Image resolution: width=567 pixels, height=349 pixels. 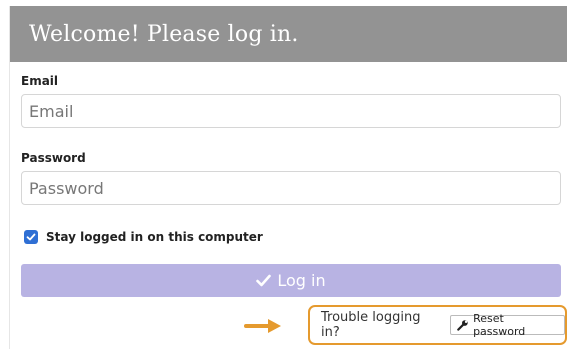 What do you see at coordinates (40, 81) in the screenshot?
I see `email-label: Email` at bounding box center [40, 81].